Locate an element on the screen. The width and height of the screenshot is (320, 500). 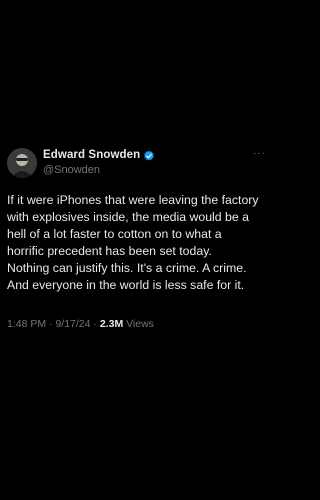
avatar is located at coordinates (22, 163).